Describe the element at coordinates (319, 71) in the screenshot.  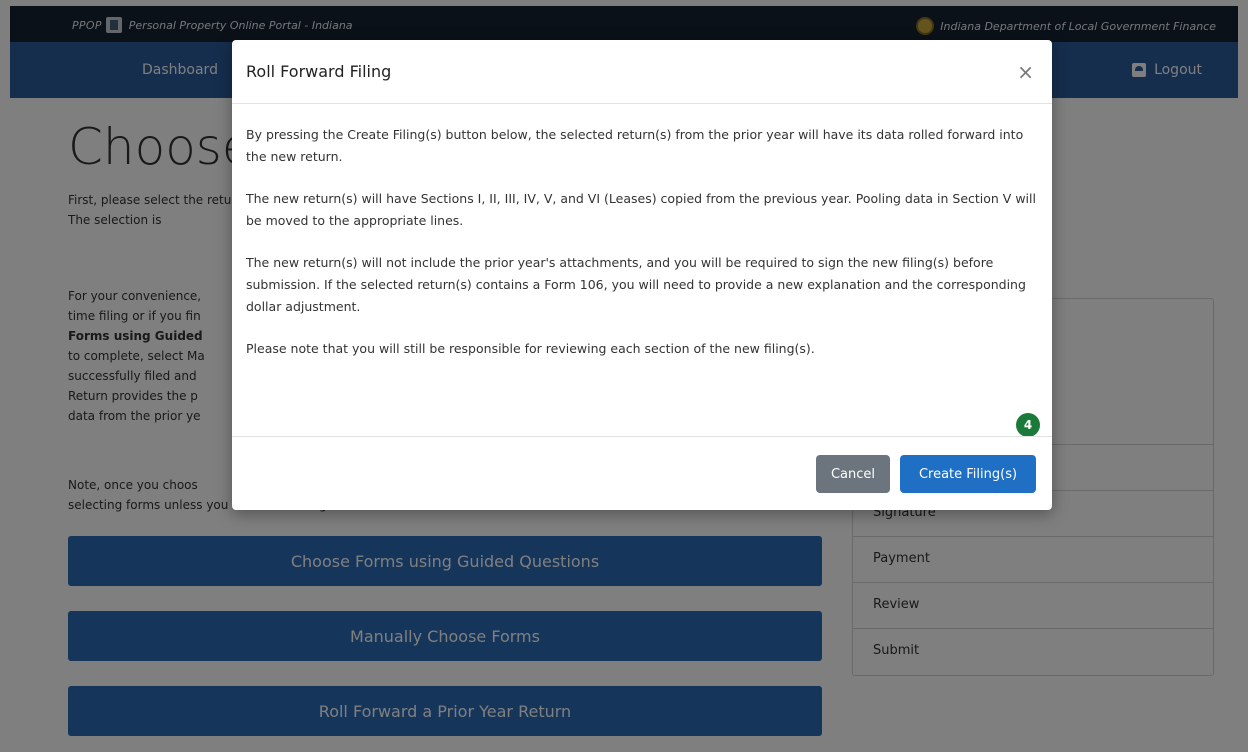
I see `modal-title: Roll Forward Filing` at that location.